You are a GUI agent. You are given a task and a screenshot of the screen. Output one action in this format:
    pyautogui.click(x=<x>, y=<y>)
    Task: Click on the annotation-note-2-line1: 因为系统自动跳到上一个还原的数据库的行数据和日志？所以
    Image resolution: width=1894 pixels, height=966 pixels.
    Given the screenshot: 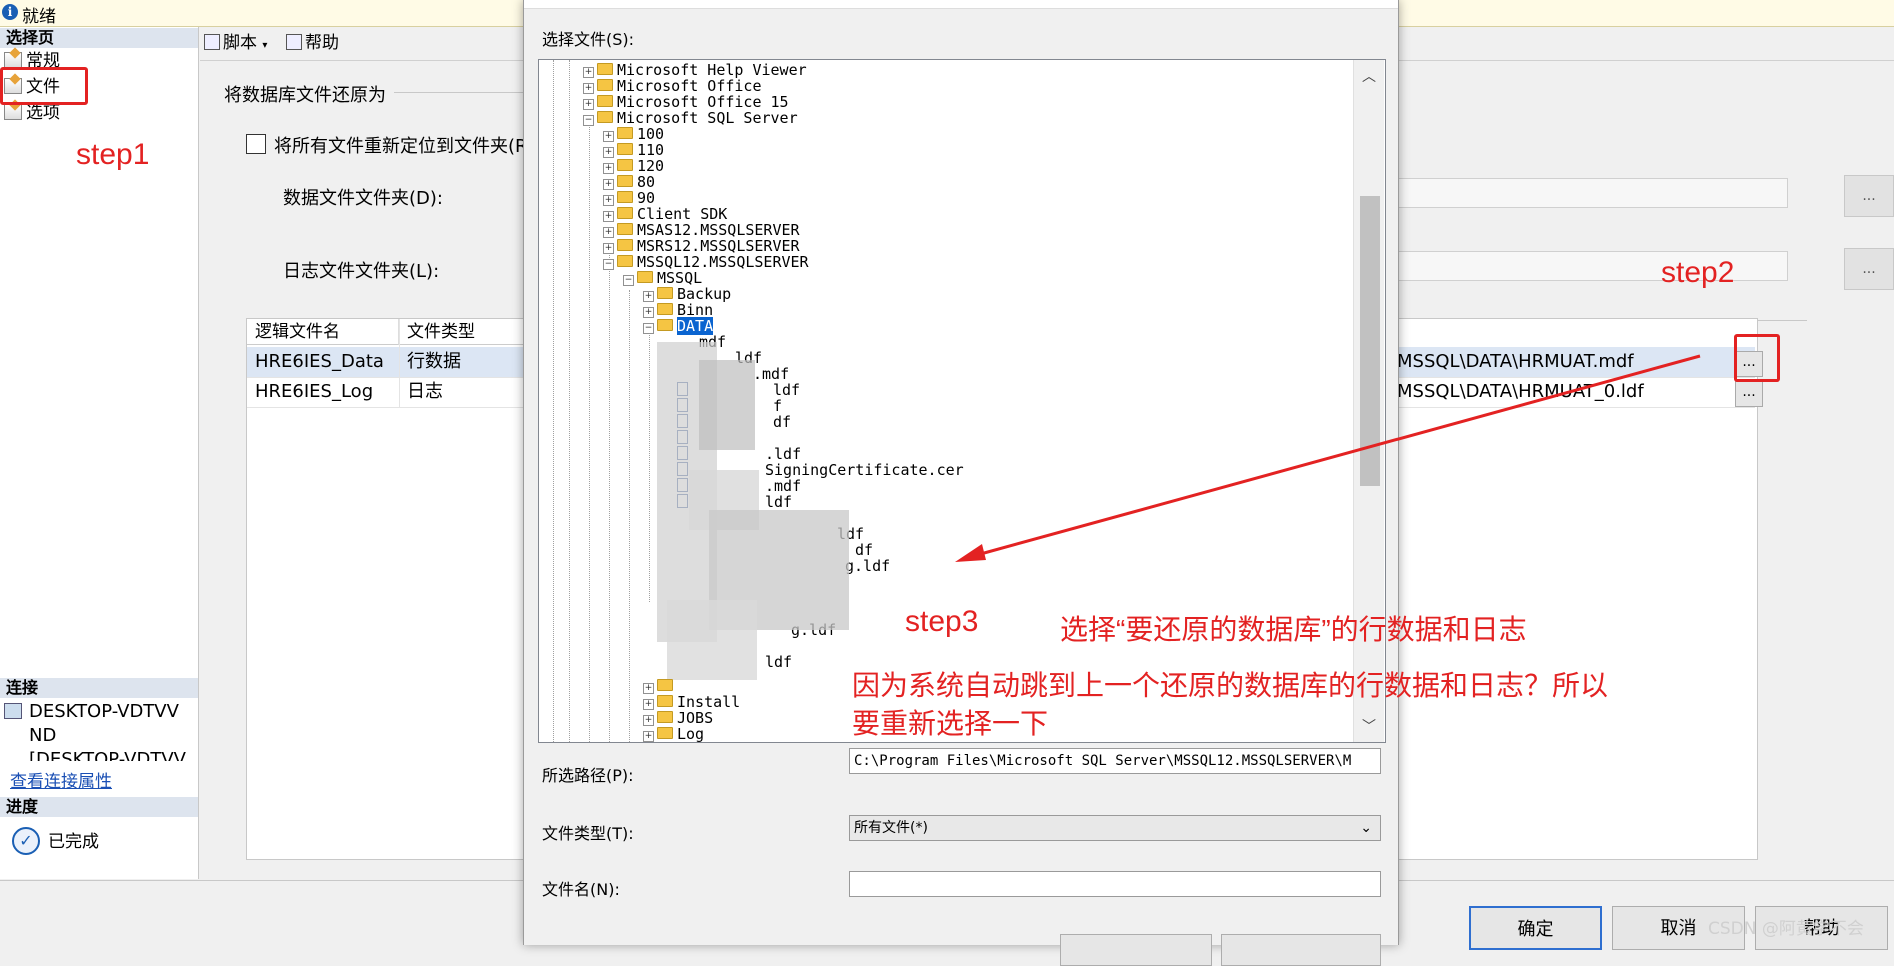 What is the action you would take?
    pyautogui.click(x=1230, y=685)
    